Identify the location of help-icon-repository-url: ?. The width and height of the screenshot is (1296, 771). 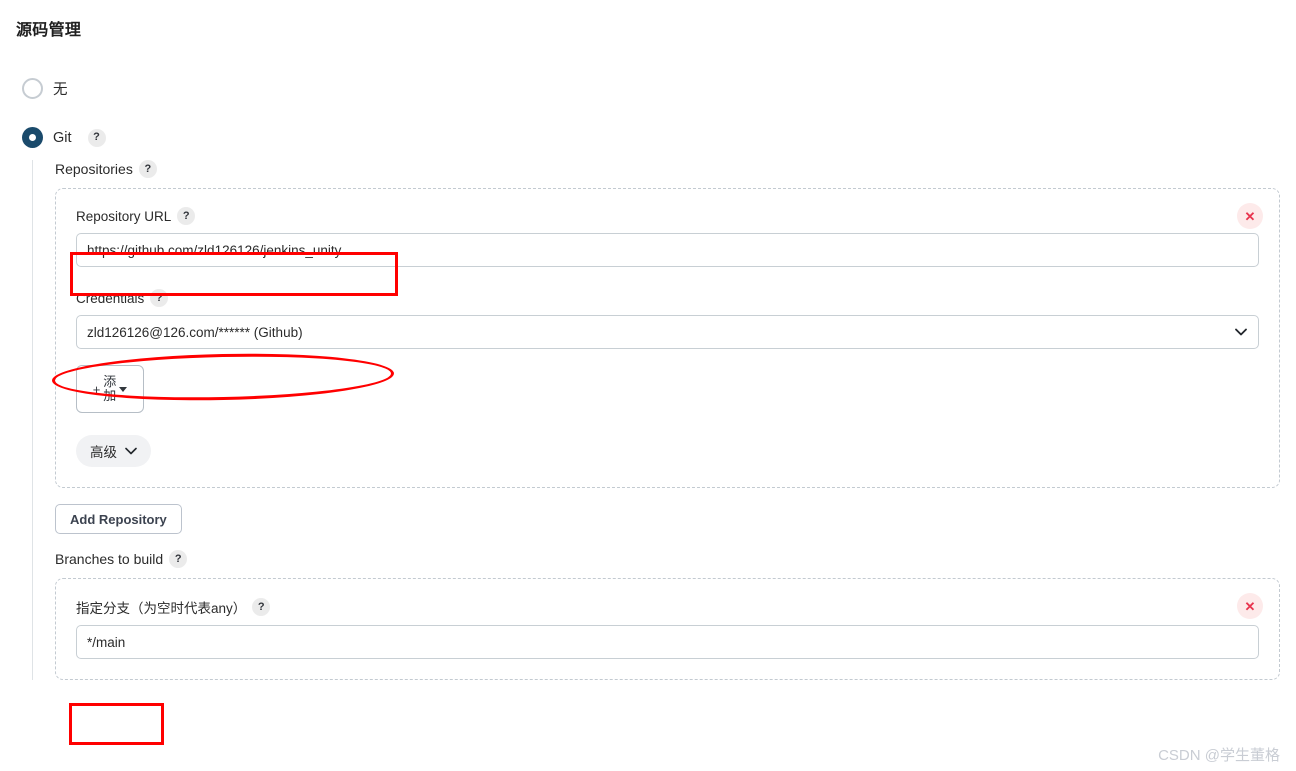
(186, 216).